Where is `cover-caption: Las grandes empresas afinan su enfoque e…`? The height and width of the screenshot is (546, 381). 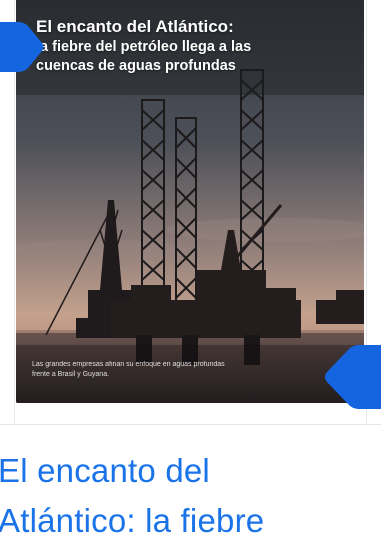
cover-caption: Las grandes empresas afinan su enfoque e… is located at coordinates (182, 370).